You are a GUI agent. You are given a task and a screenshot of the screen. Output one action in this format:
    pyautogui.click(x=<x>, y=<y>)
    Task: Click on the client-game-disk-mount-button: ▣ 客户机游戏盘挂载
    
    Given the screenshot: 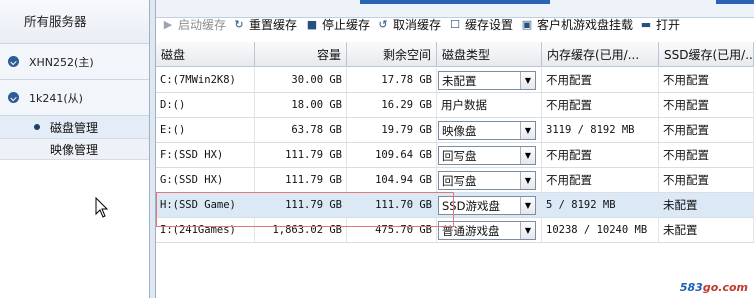 What is the action you would take?
    pyautogui.click(x=577, y=24)
    